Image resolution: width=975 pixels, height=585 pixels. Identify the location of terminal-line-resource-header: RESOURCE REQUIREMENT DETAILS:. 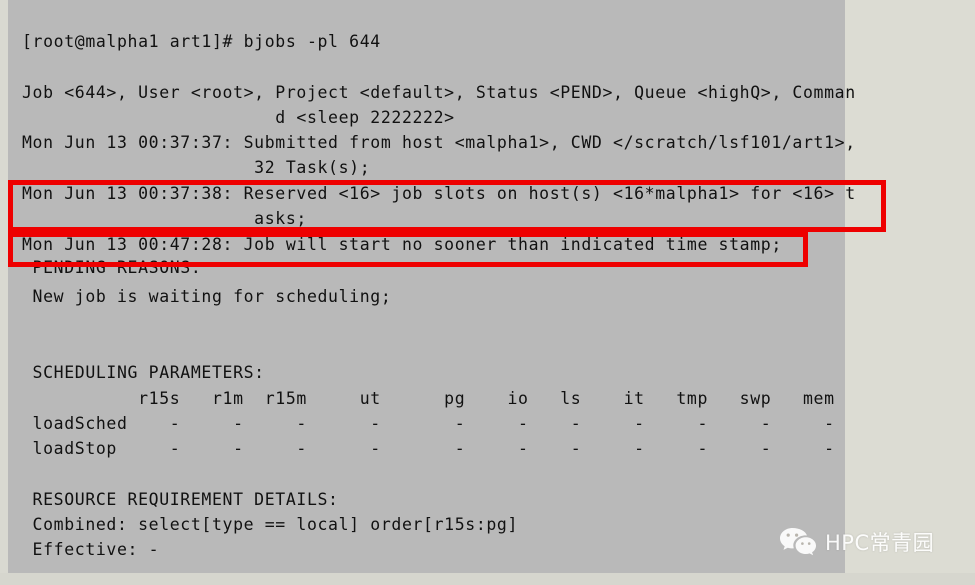
(180, 499).